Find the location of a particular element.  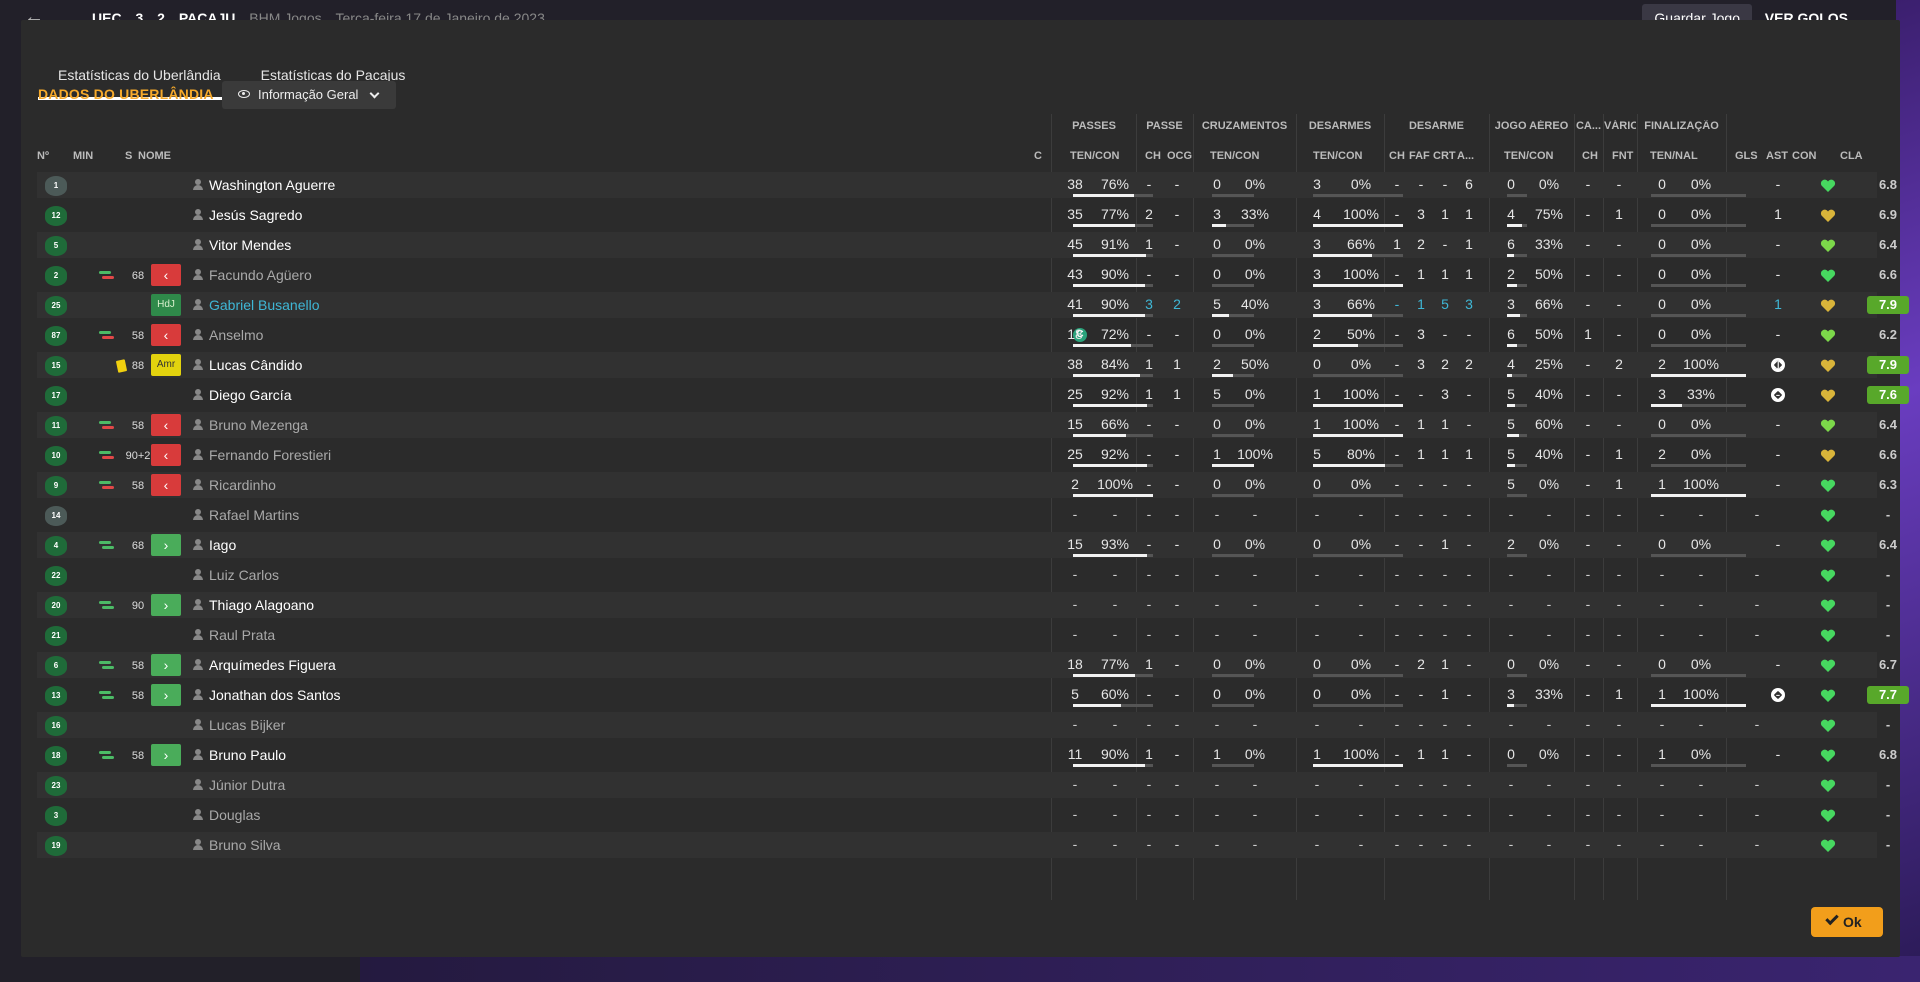

player-name: Bruno Mezenga is located at coordinates (258, 425).